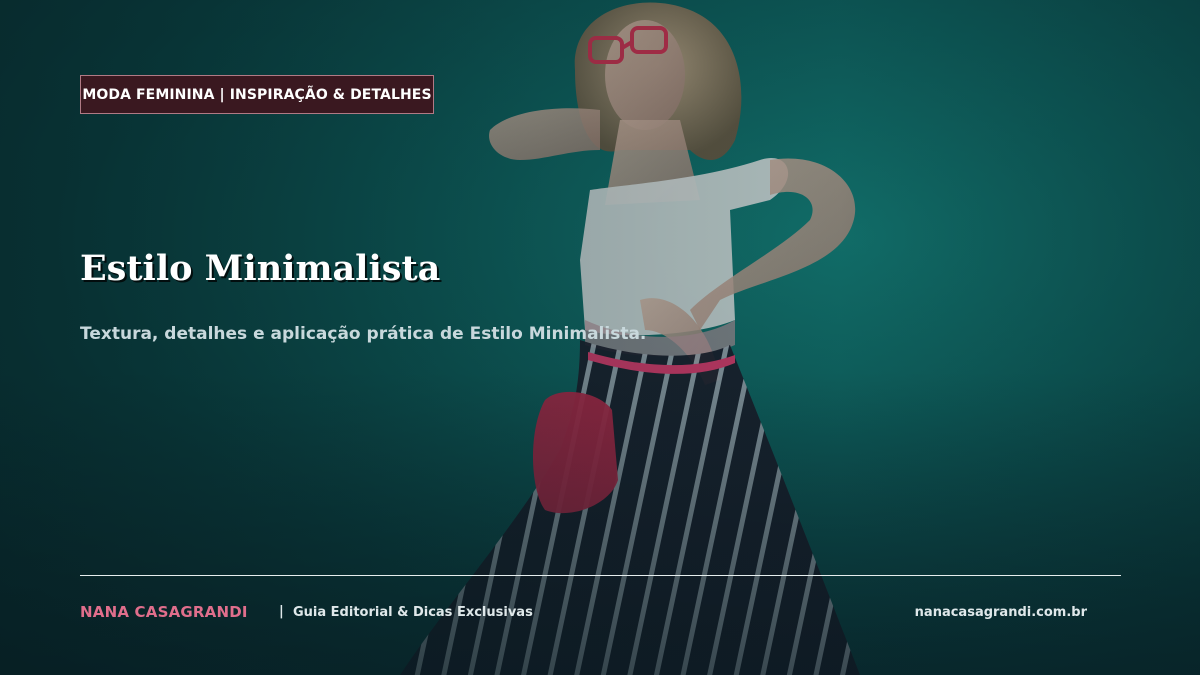  I want to click on footer-tagline: Guia Editorial & Dicas Exclusivas, so click(413, 612).